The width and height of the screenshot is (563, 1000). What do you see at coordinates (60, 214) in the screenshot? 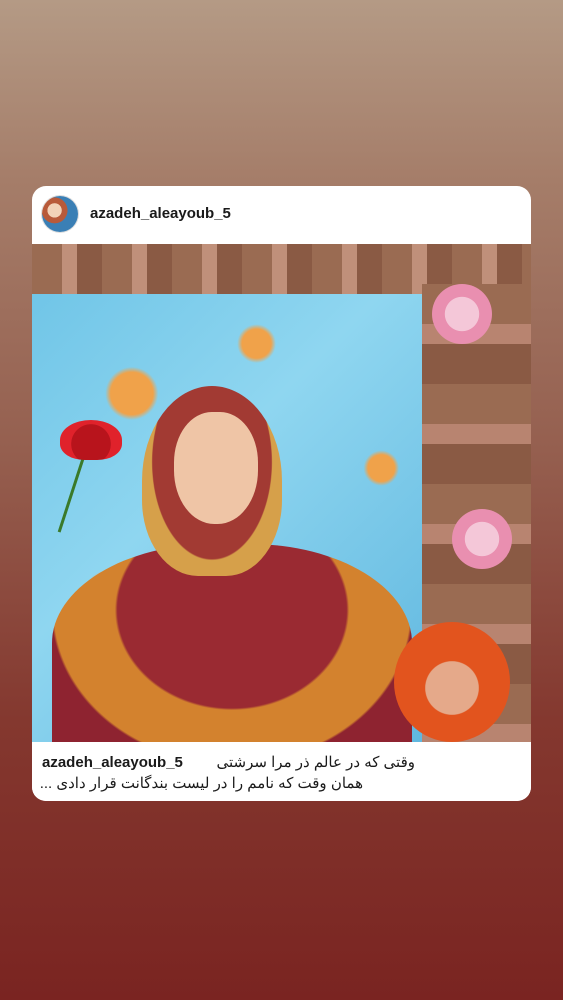
I see `avatar` at bounding box center [60, 214].